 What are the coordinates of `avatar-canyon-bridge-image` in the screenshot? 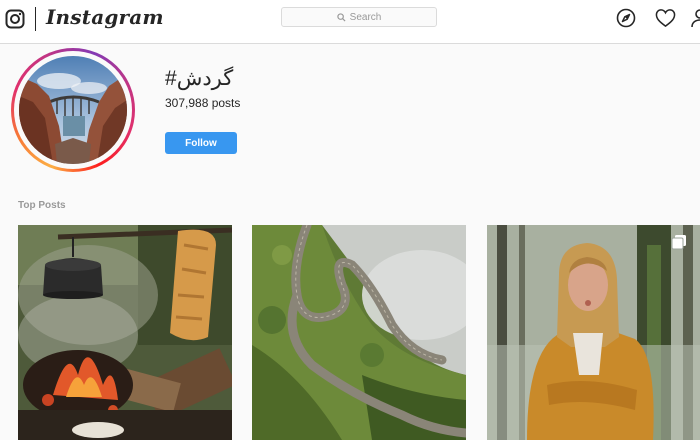 It's located at (73, 110).